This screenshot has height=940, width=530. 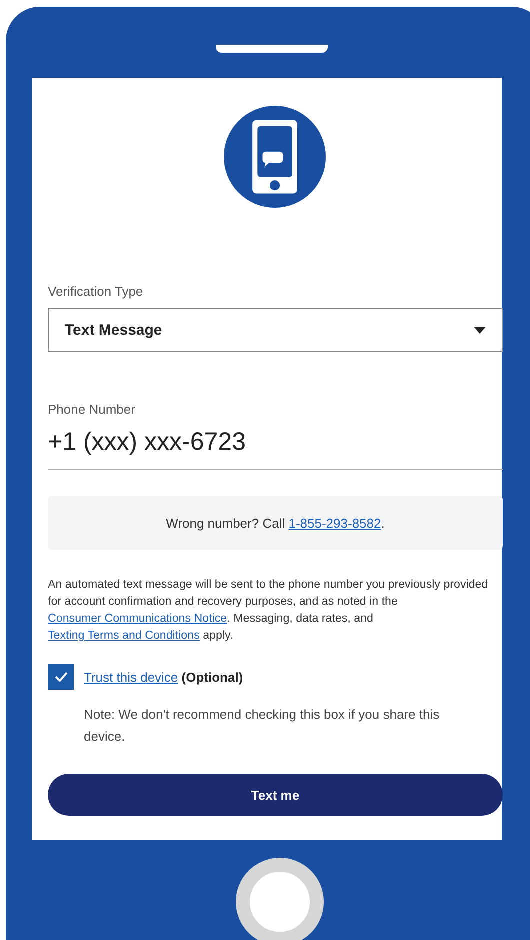 What do you see at coordinates (335, 523) in the screenshot?
I see `phone-link: 1-855-293-8582` at bounding box center [335, 523].